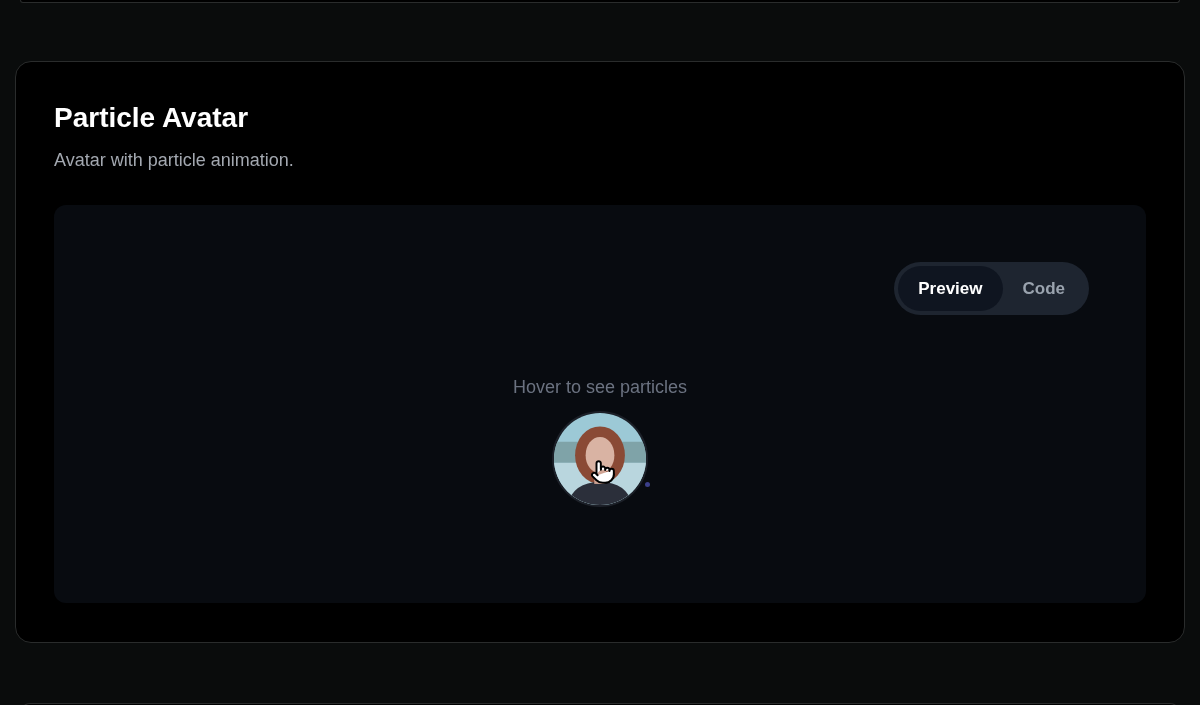 The width and height of the screenshot is (1200, 705). What do you see at coordinates (174, 160) in the screenshot?
I see `section-description: Avatar with particle animation.` at bounding box center [174, 160].